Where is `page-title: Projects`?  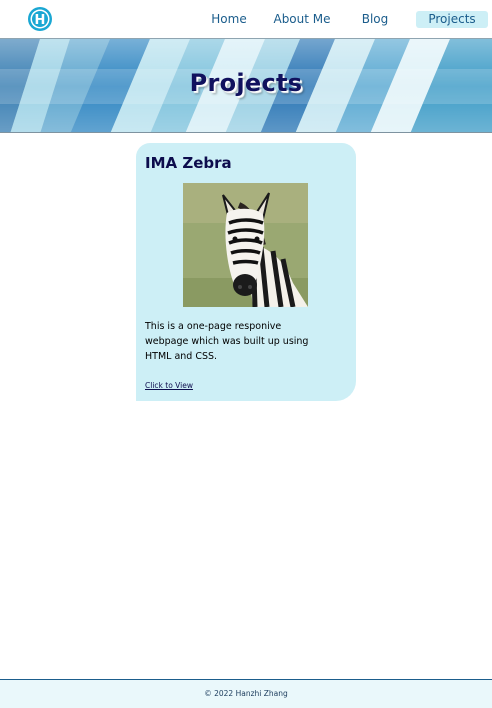 page-title: Projects is located at coordinates (246, 83).